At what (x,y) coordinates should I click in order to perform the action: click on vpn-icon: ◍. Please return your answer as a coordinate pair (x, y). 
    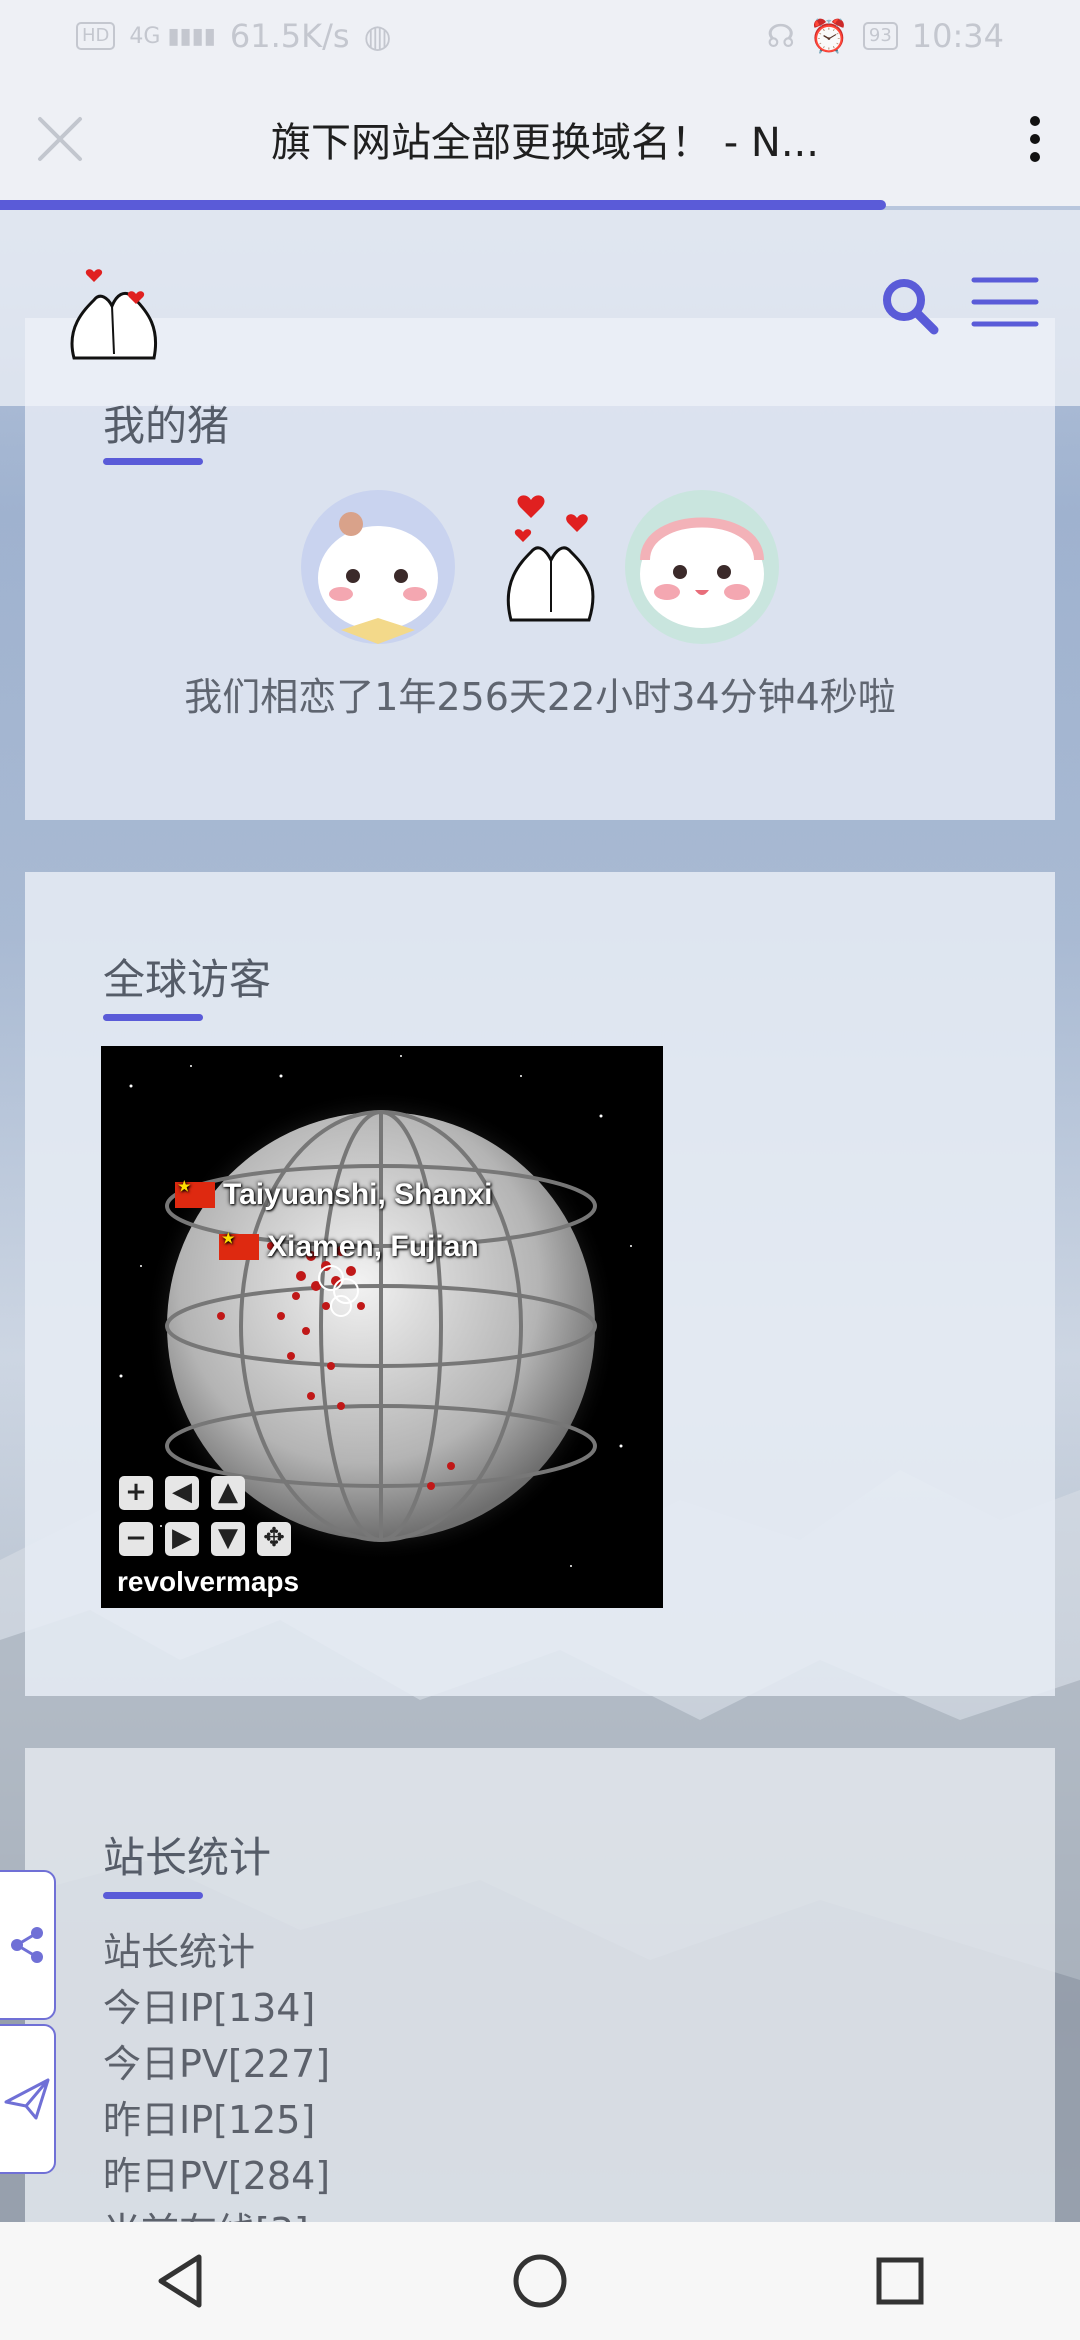
    Looking at the image, I should click on (377, 36).